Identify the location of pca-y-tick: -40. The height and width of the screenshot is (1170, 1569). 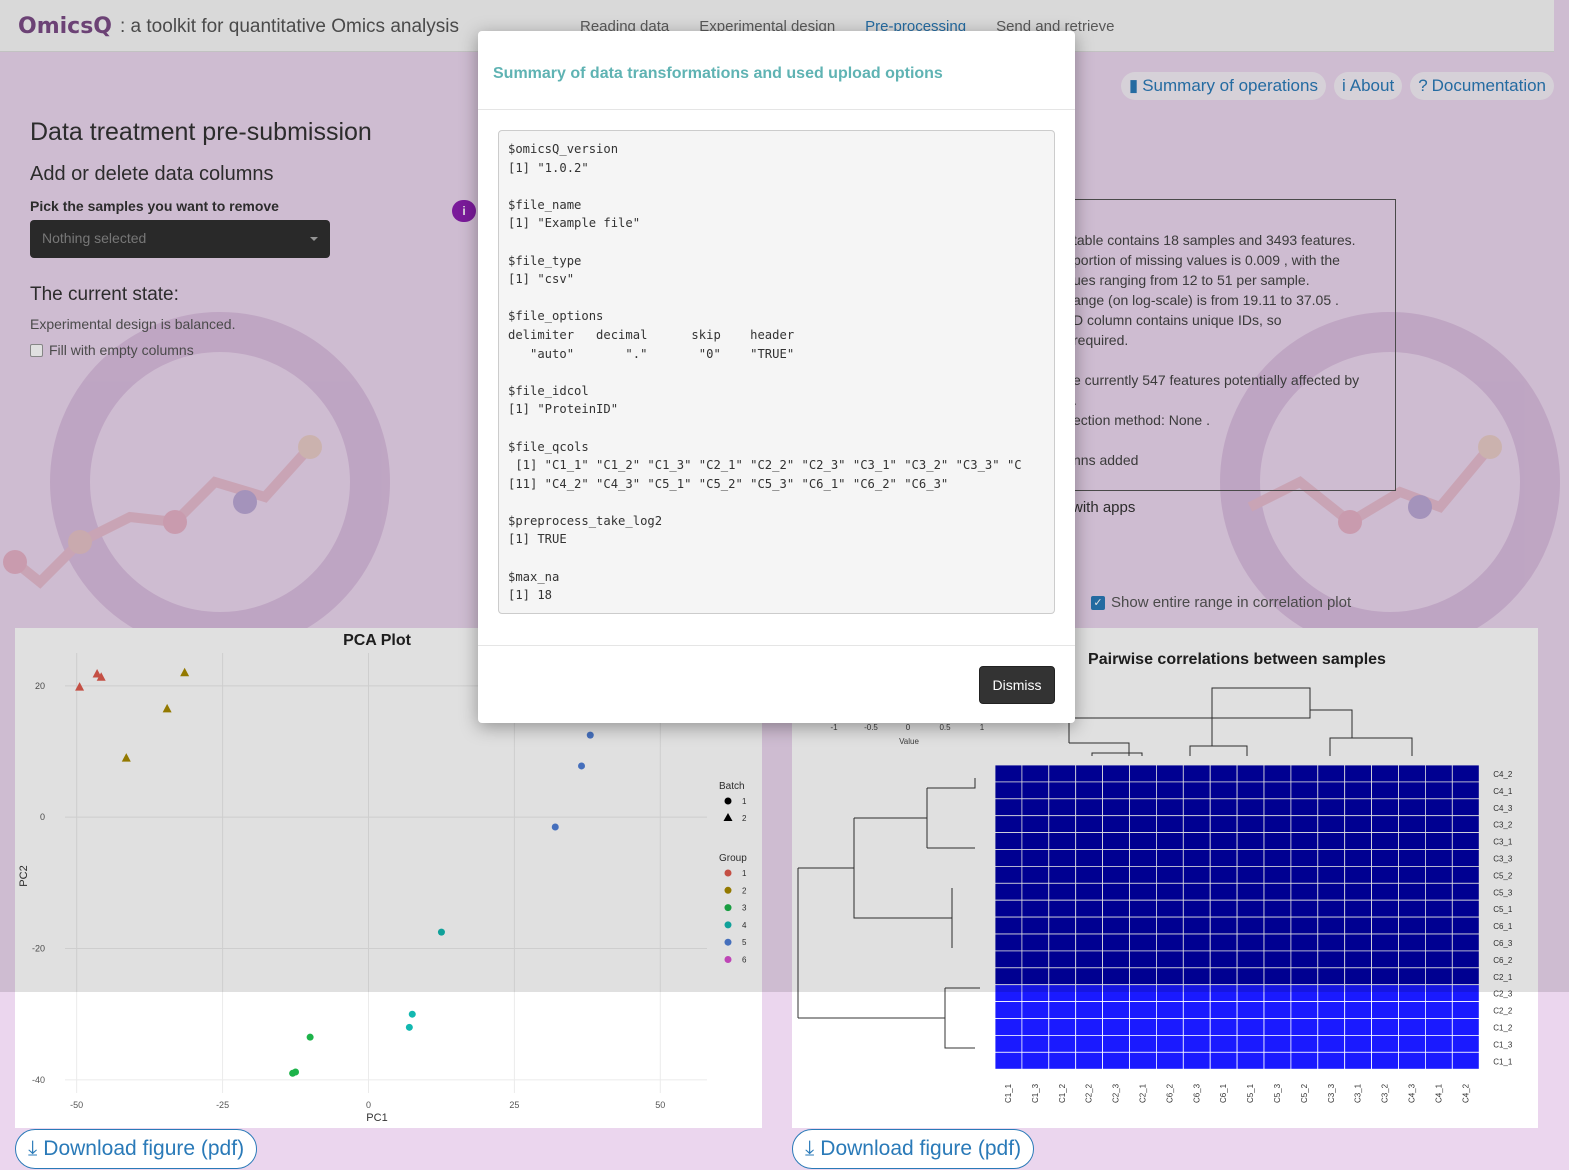
(38, 1080).